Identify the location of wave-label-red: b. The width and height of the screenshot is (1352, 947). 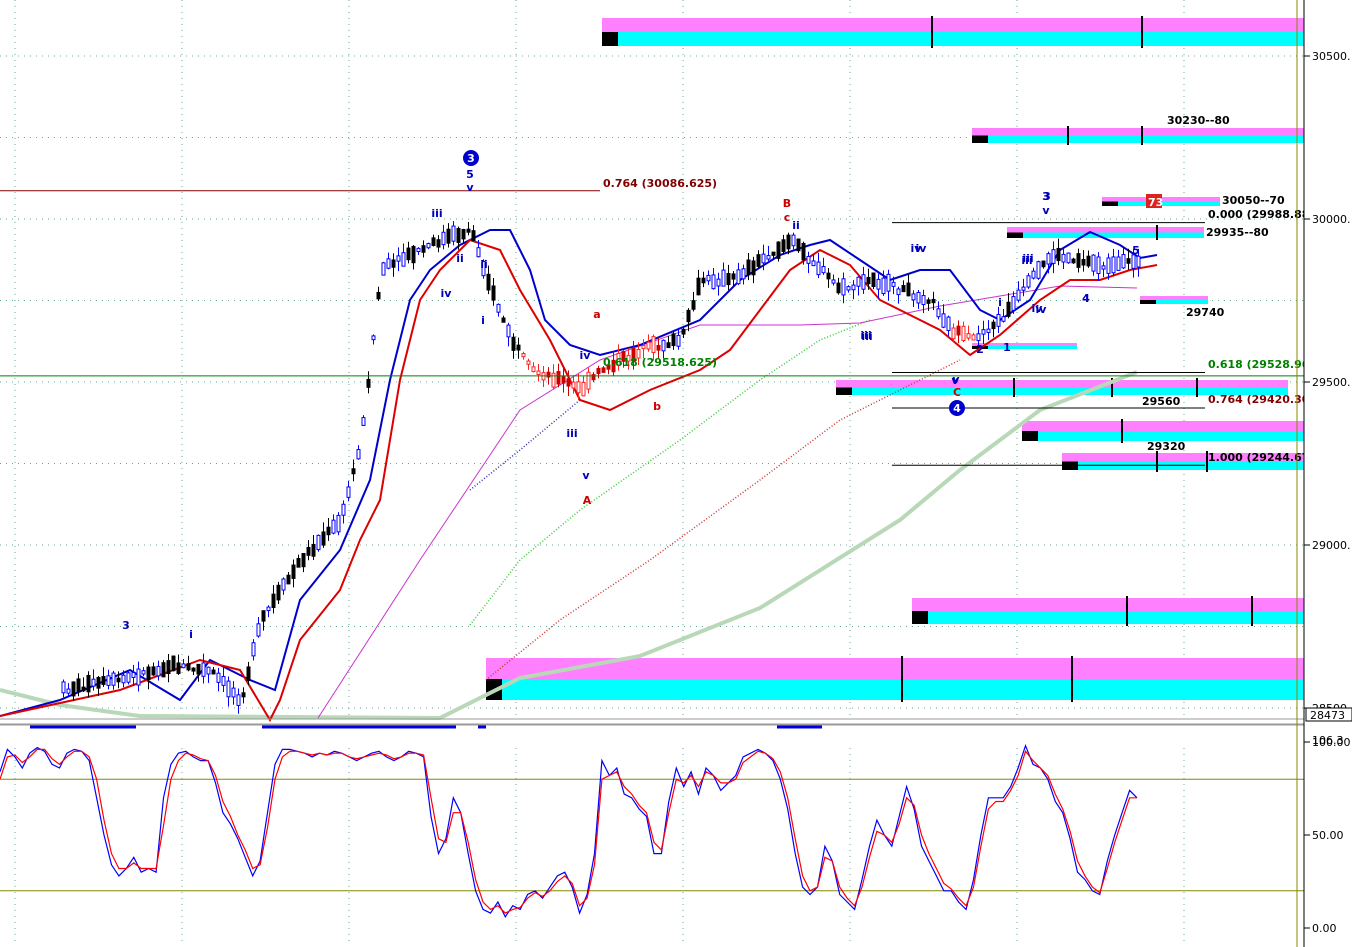
(657, 406).